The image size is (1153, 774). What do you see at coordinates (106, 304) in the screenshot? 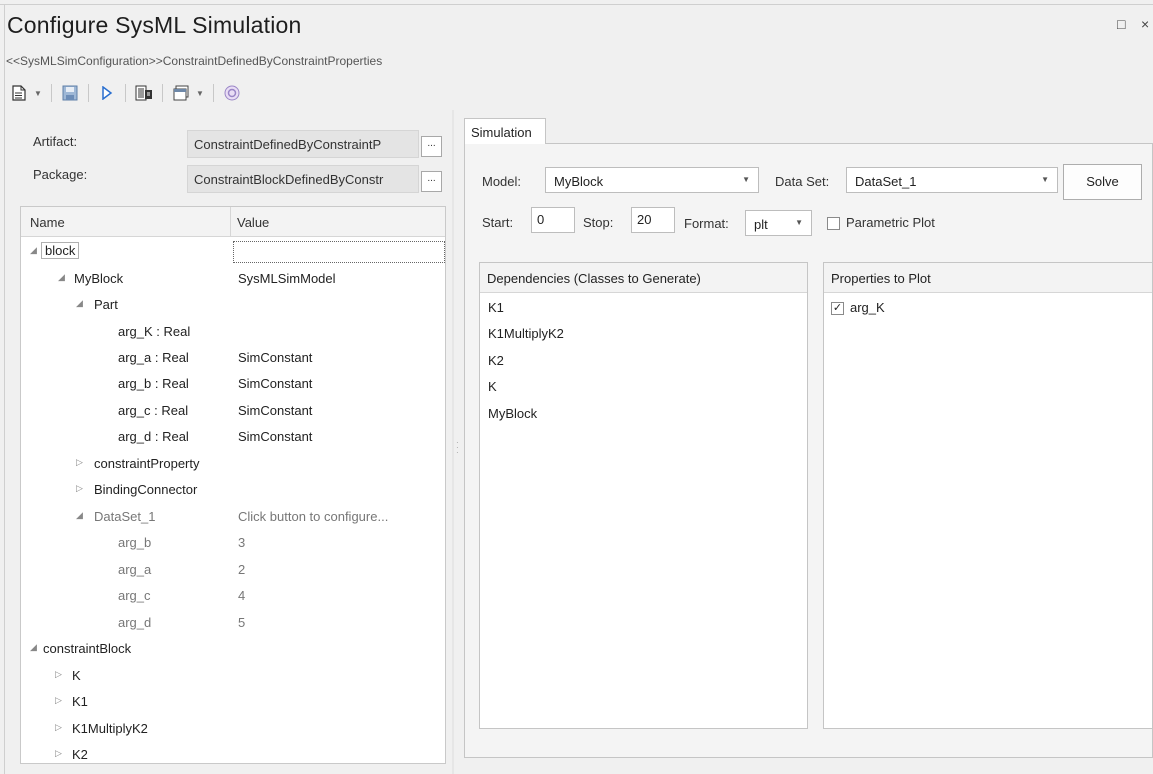
I see `tree-row-name: Part` at bounding box center [106, 304].